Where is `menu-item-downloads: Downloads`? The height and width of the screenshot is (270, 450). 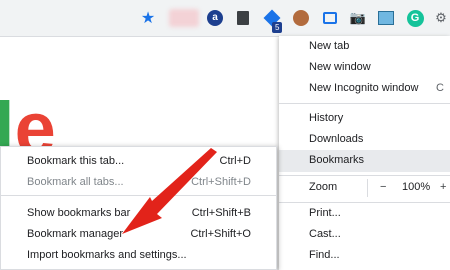
menu-item-downloads: Downloads is located at coordinates (364, 140).